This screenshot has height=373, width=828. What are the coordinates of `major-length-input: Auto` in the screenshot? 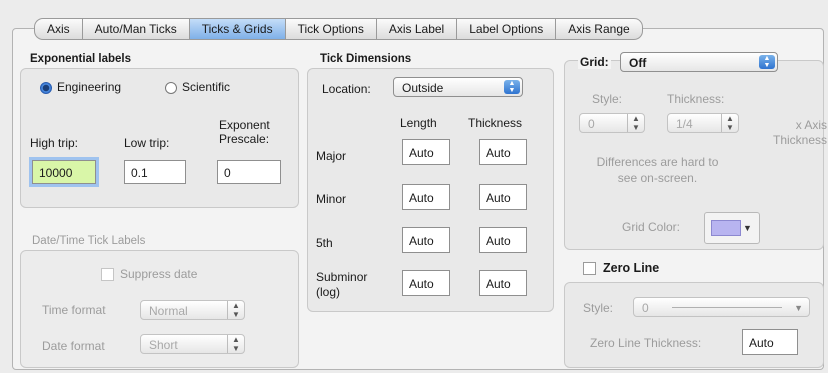 It's located at (426, 152).